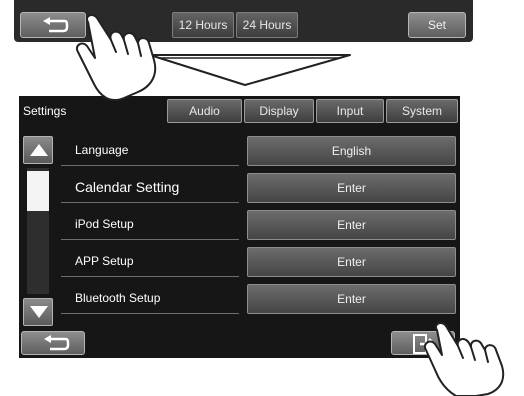 This screenshot has width=524, height=396. I want to click on calendar-setting-enter-button: Enter, so click(351, 188).